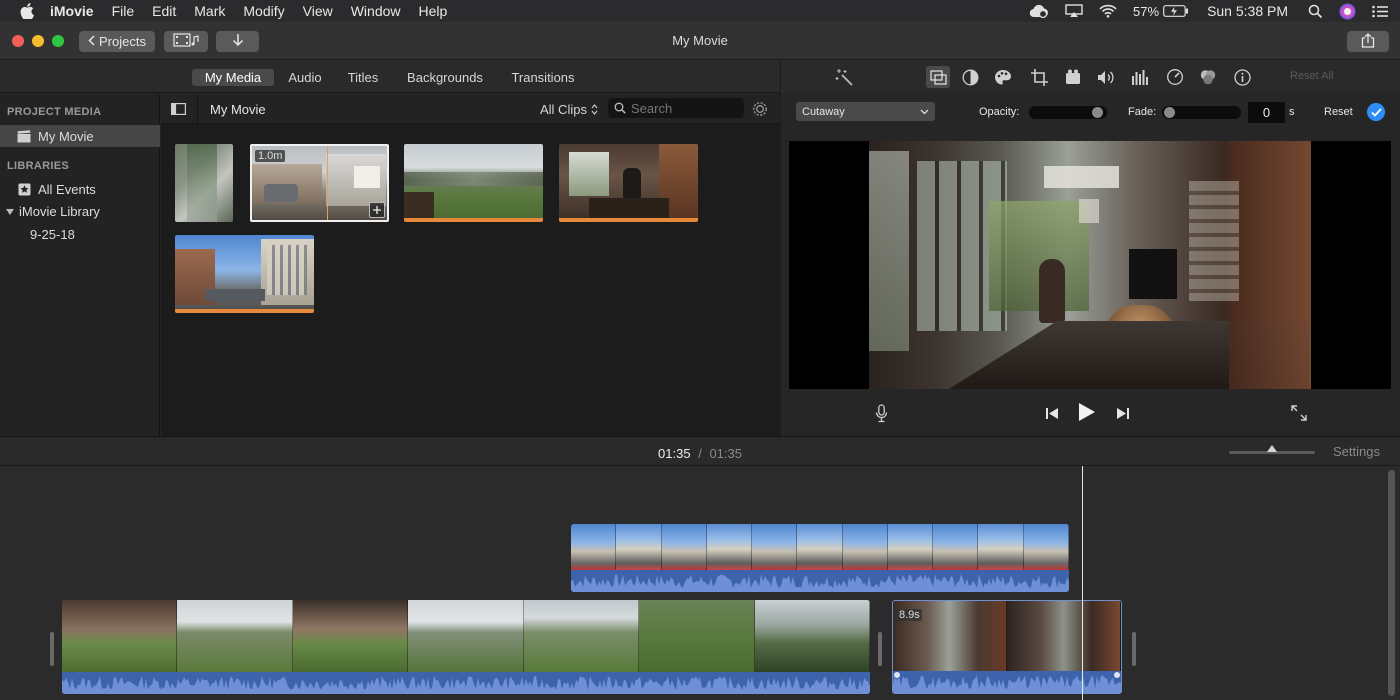 The height and width of the screenshot is (700, 1400). What do you see at coordinates (1176, 11) in the screenshot?
I see `battery-icon` at bounding box center [1176, 11].